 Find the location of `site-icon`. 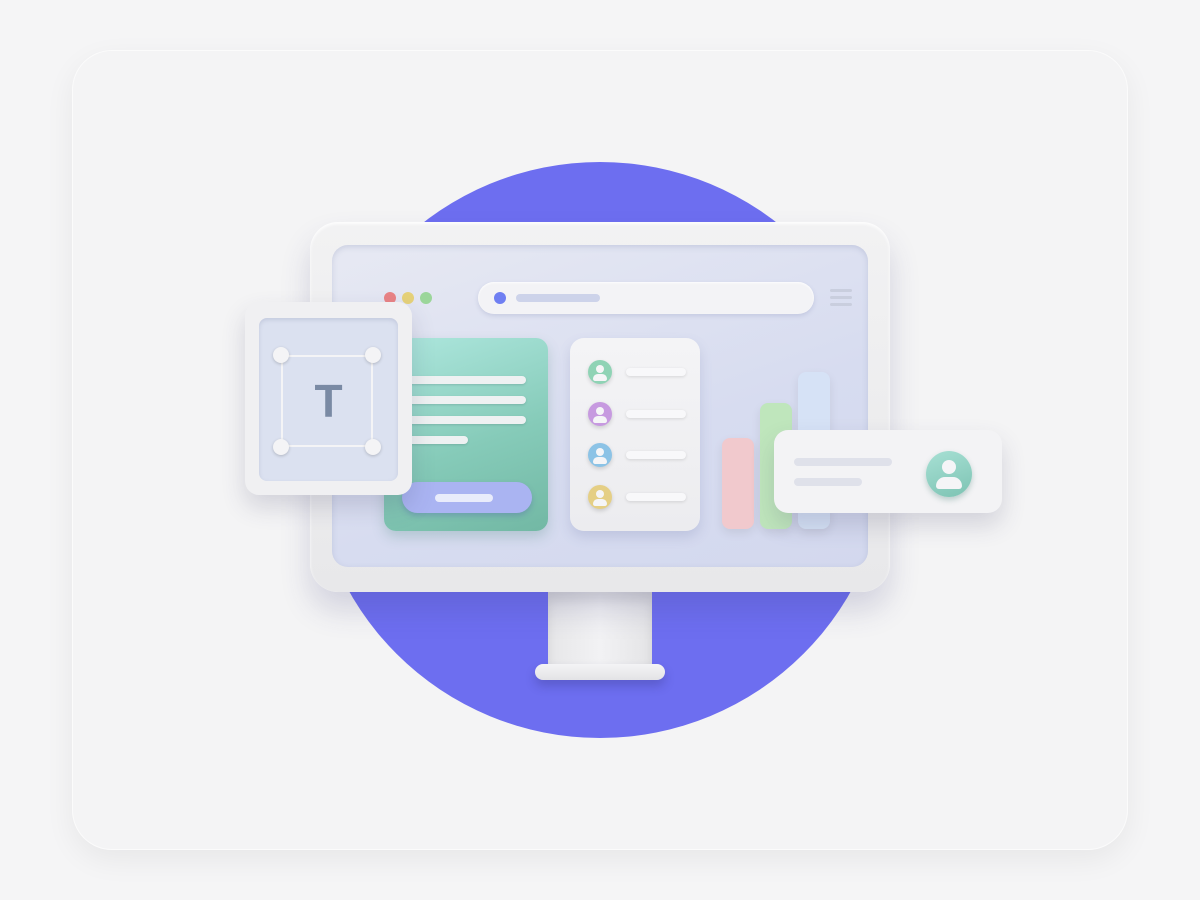

site-icon is located at coordinates (500, 298).